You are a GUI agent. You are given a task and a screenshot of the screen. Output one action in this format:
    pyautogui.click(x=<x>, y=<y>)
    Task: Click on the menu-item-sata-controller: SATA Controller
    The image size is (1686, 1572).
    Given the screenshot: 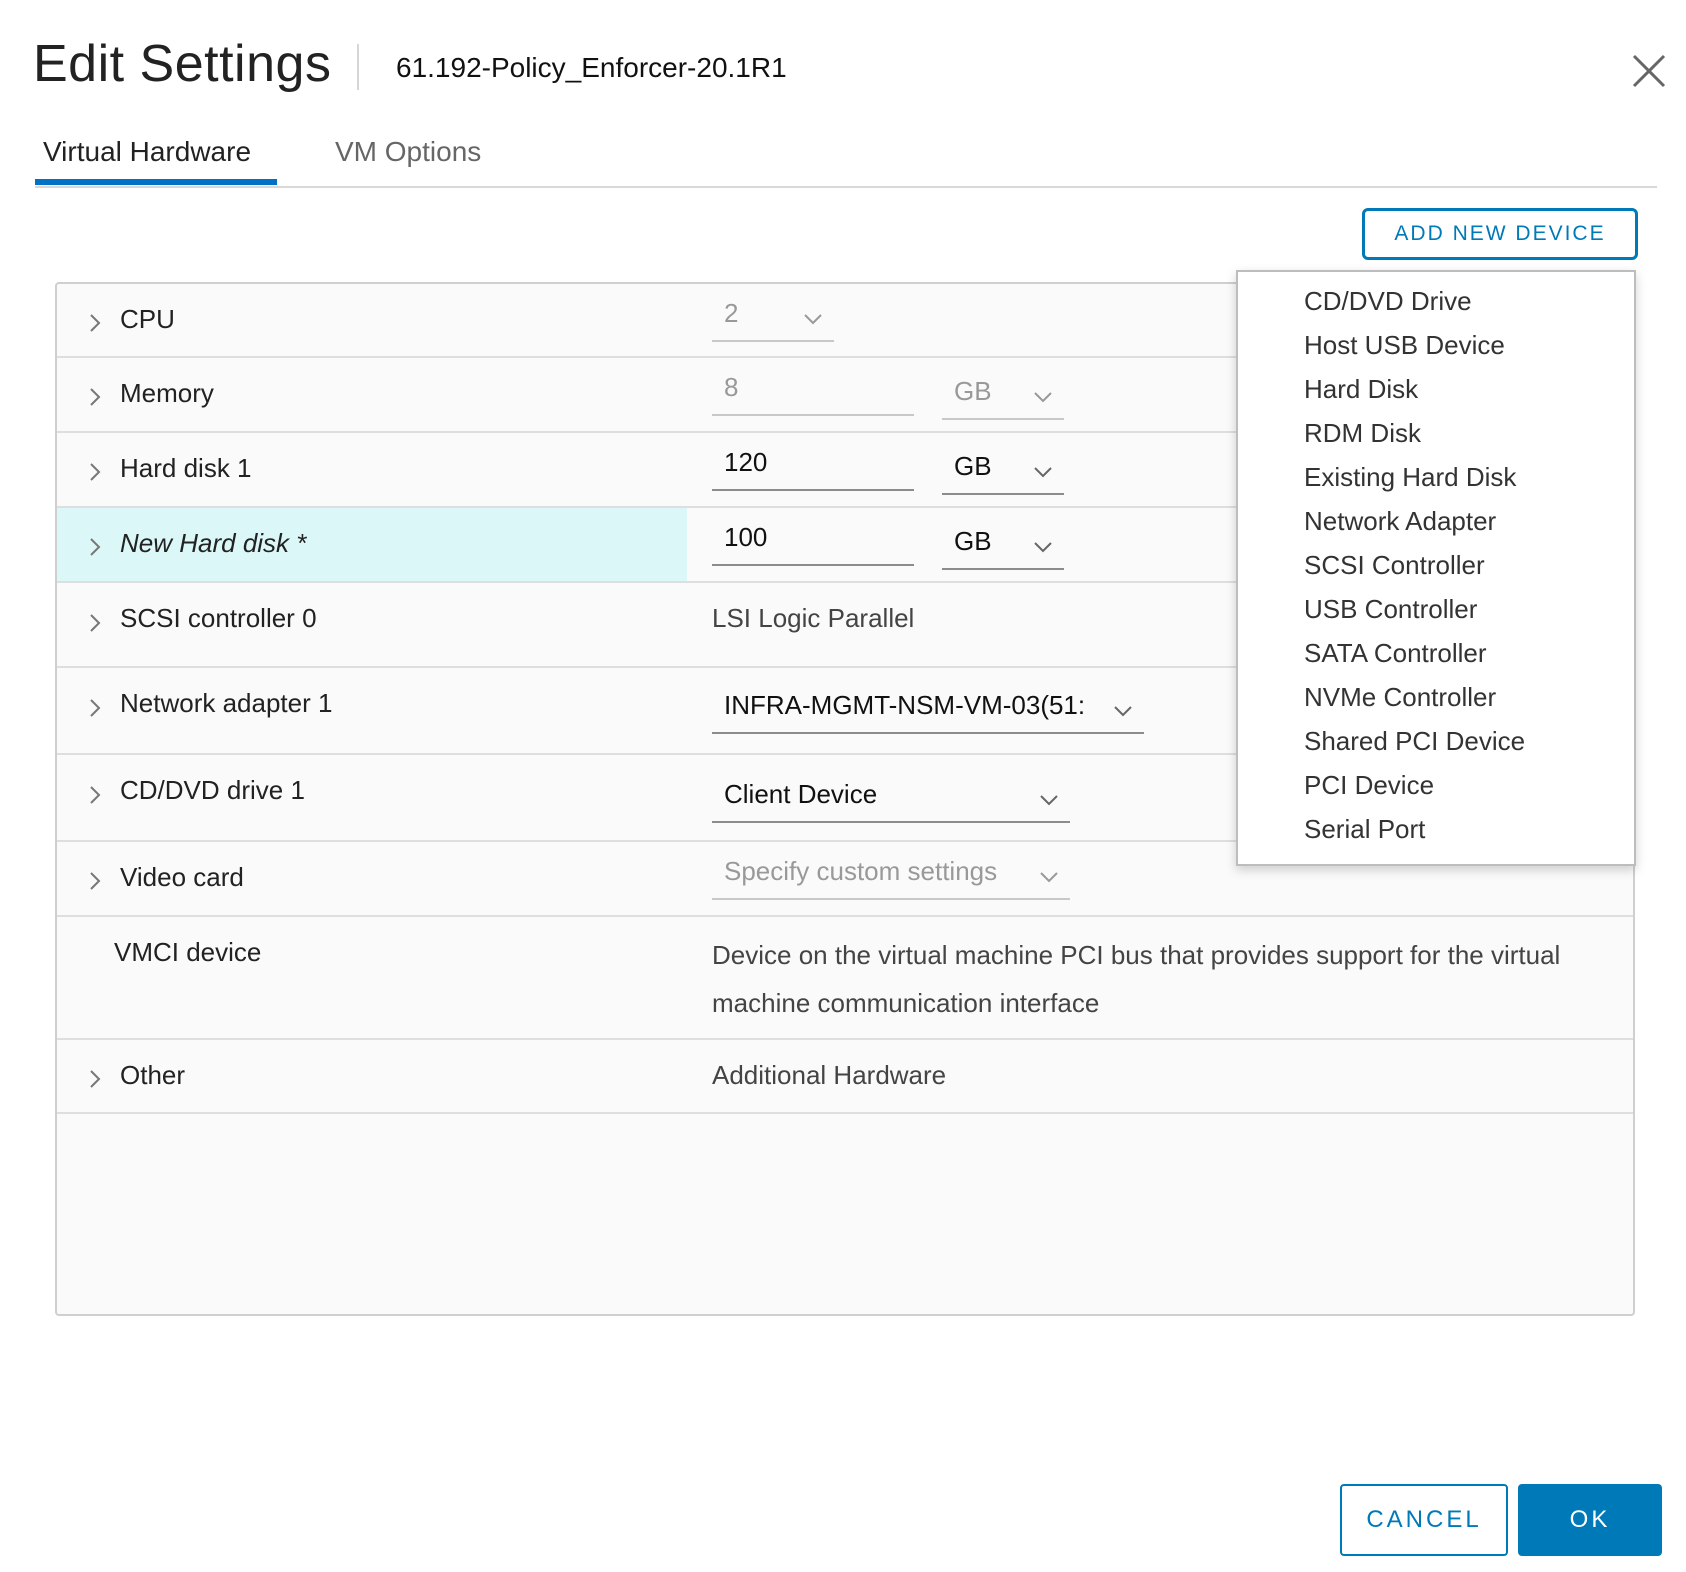 What is the action you would take?
    pyautogui.click(x=1395, y=653)
    